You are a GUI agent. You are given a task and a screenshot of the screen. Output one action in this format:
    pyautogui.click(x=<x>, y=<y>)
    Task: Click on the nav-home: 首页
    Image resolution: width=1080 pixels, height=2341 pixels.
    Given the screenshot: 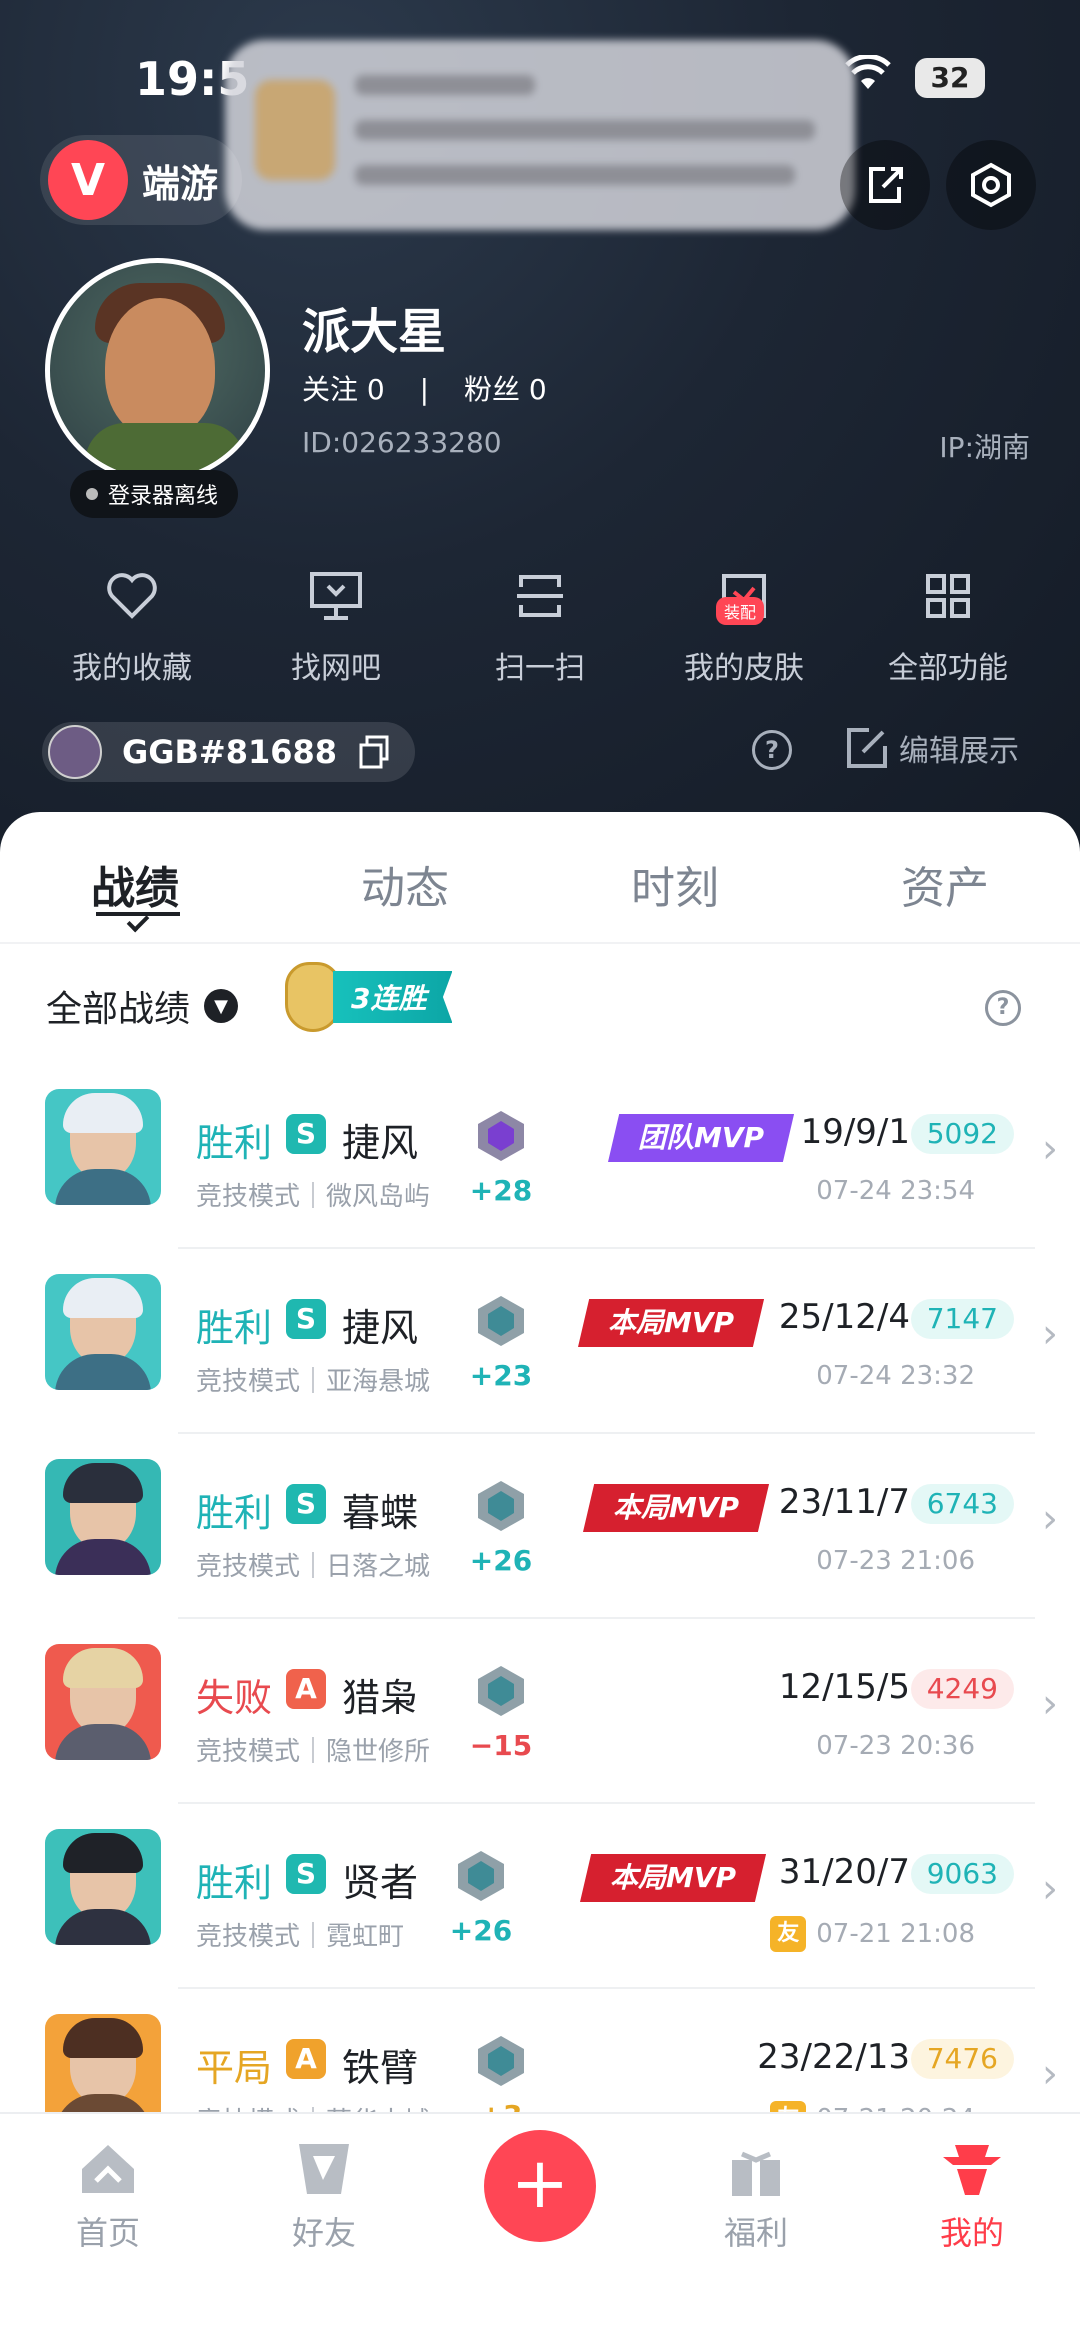 What is the action you would take?
    pyautogui.click(x=108, y=2196)
    